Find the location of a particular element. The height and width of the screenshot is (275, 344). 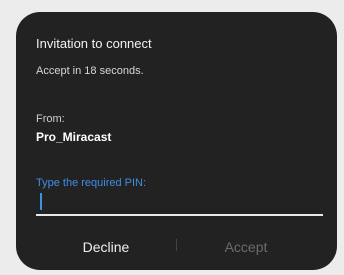

from-label: From: is located at coordinates (50, 119).